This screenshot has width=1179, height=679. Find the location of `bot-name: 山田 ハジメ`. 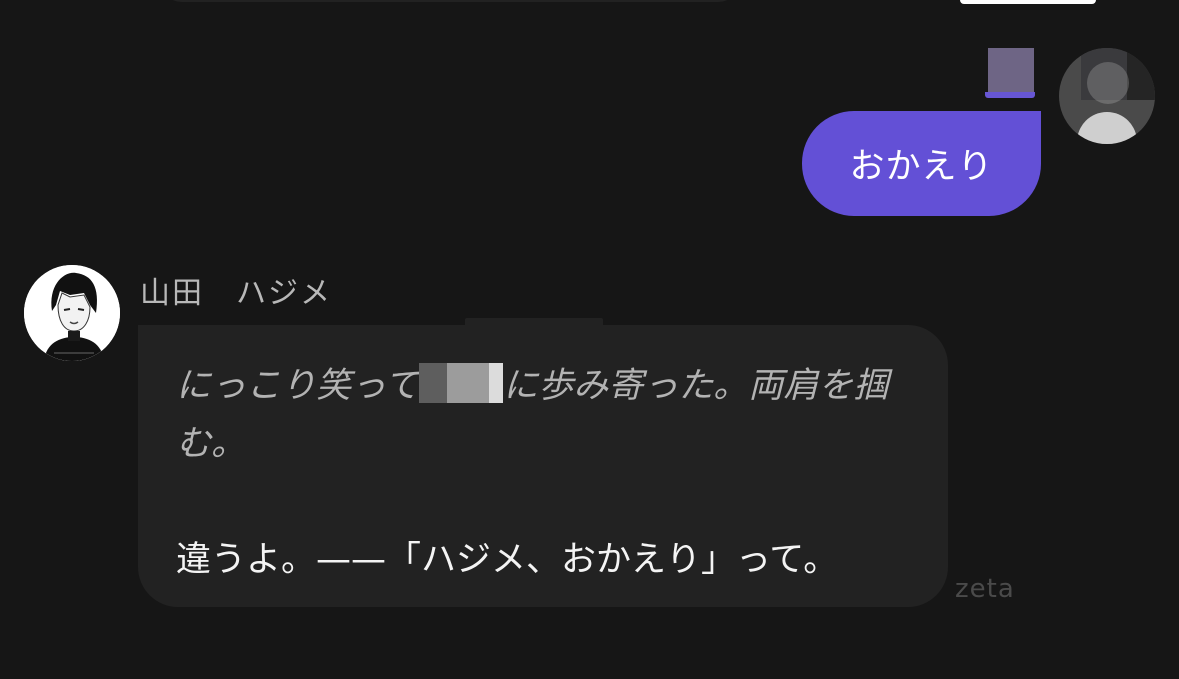

bot-name: 山田 ハジメ is located at coordinates (236, 293).